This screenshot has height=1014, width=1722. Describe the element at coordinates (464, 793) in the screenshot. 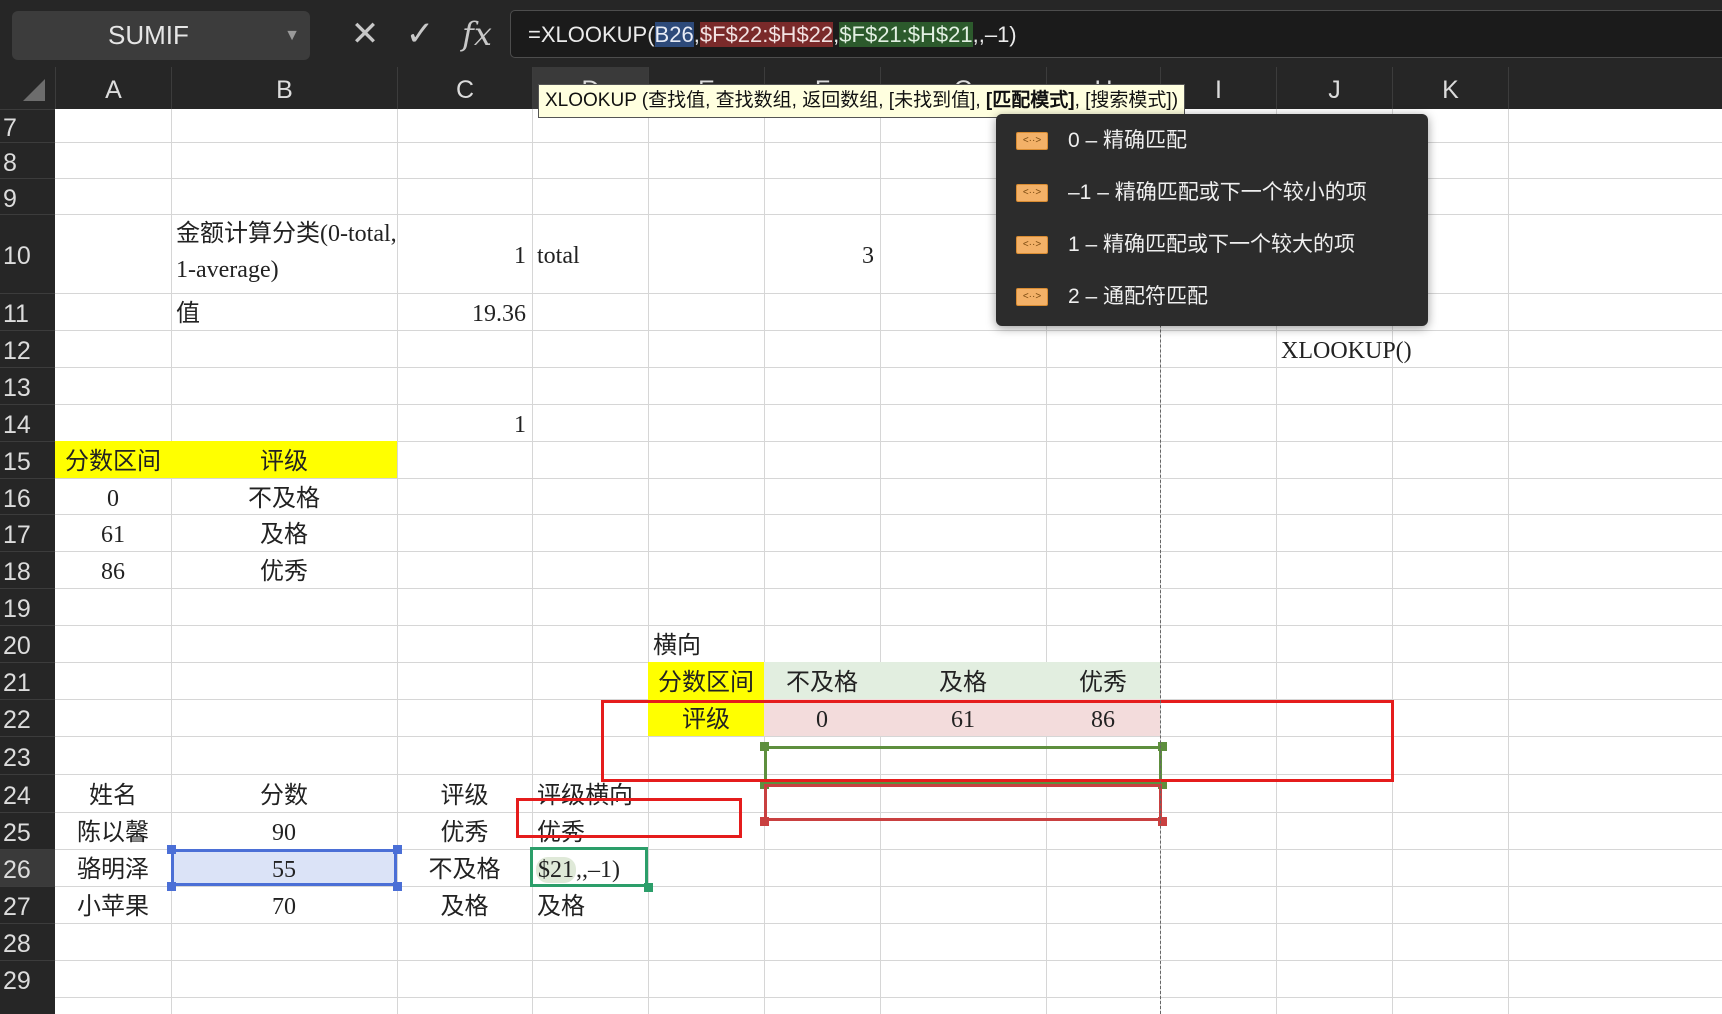

I see `cell-c24: 评级` at that location.